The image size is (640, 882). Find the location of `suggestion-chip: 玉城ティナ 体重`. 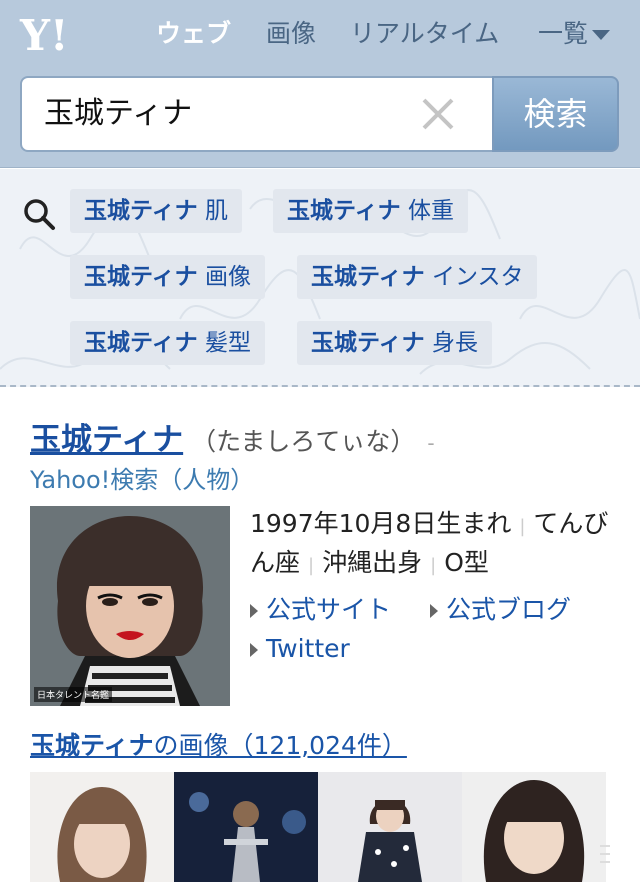

suggestion-chip: 玉城ティナ 体重 is located at coordinates (370, 211).